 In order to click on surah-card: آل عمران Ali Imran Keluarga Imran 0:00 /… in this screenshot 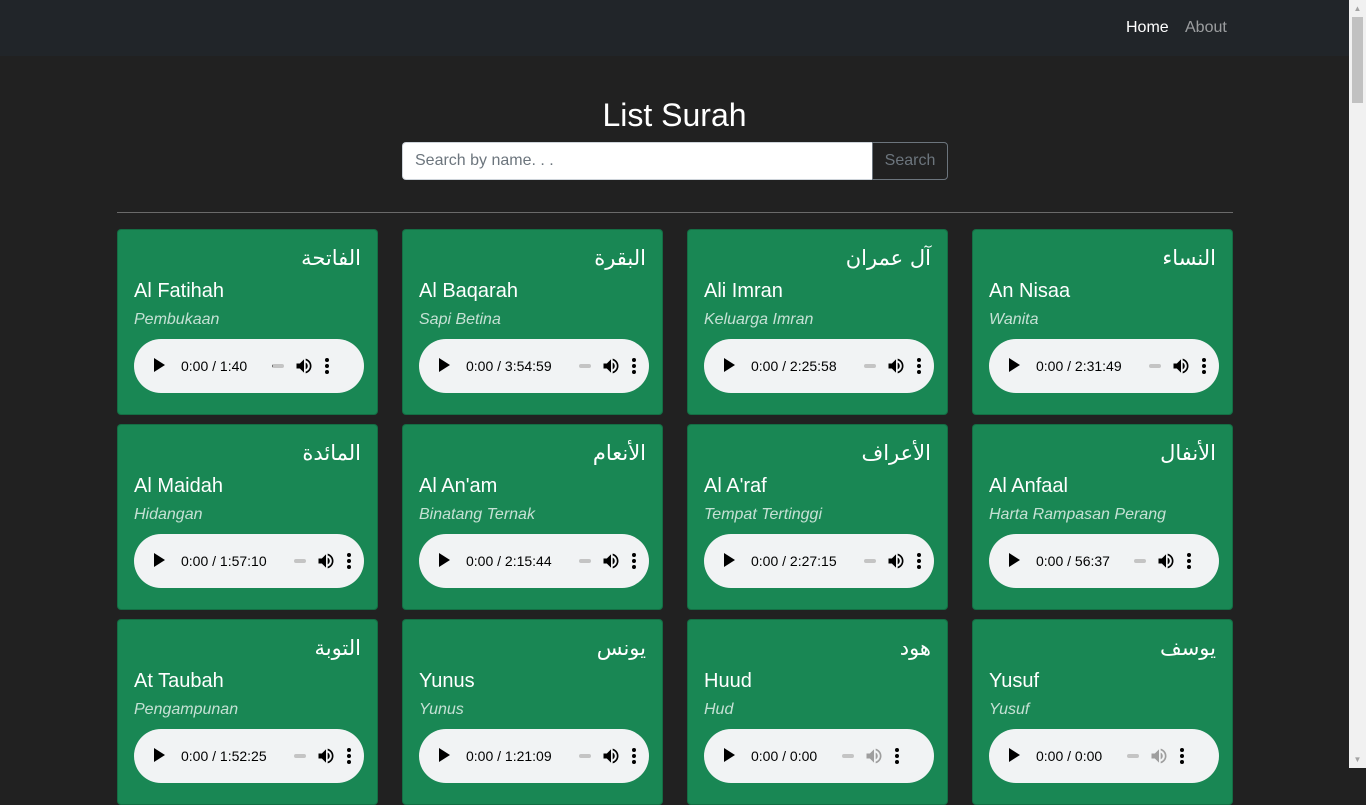, I will do `click(817, 322)`.